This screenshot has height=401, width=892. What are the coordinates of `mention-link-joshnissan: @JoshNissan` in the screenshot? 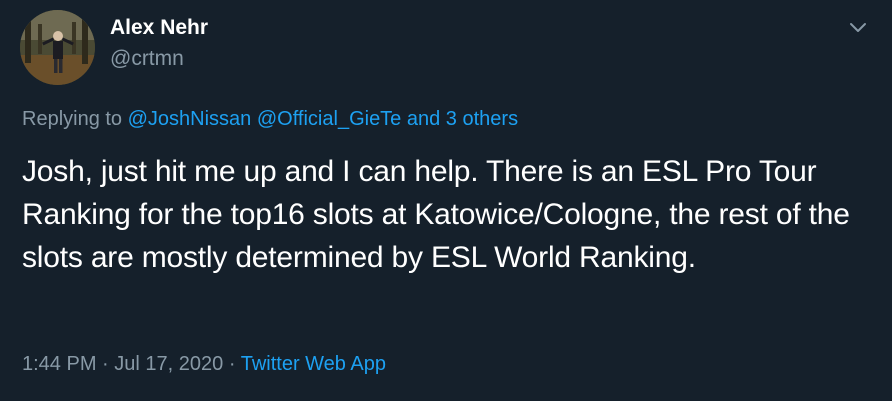 It's located at (190, 119).